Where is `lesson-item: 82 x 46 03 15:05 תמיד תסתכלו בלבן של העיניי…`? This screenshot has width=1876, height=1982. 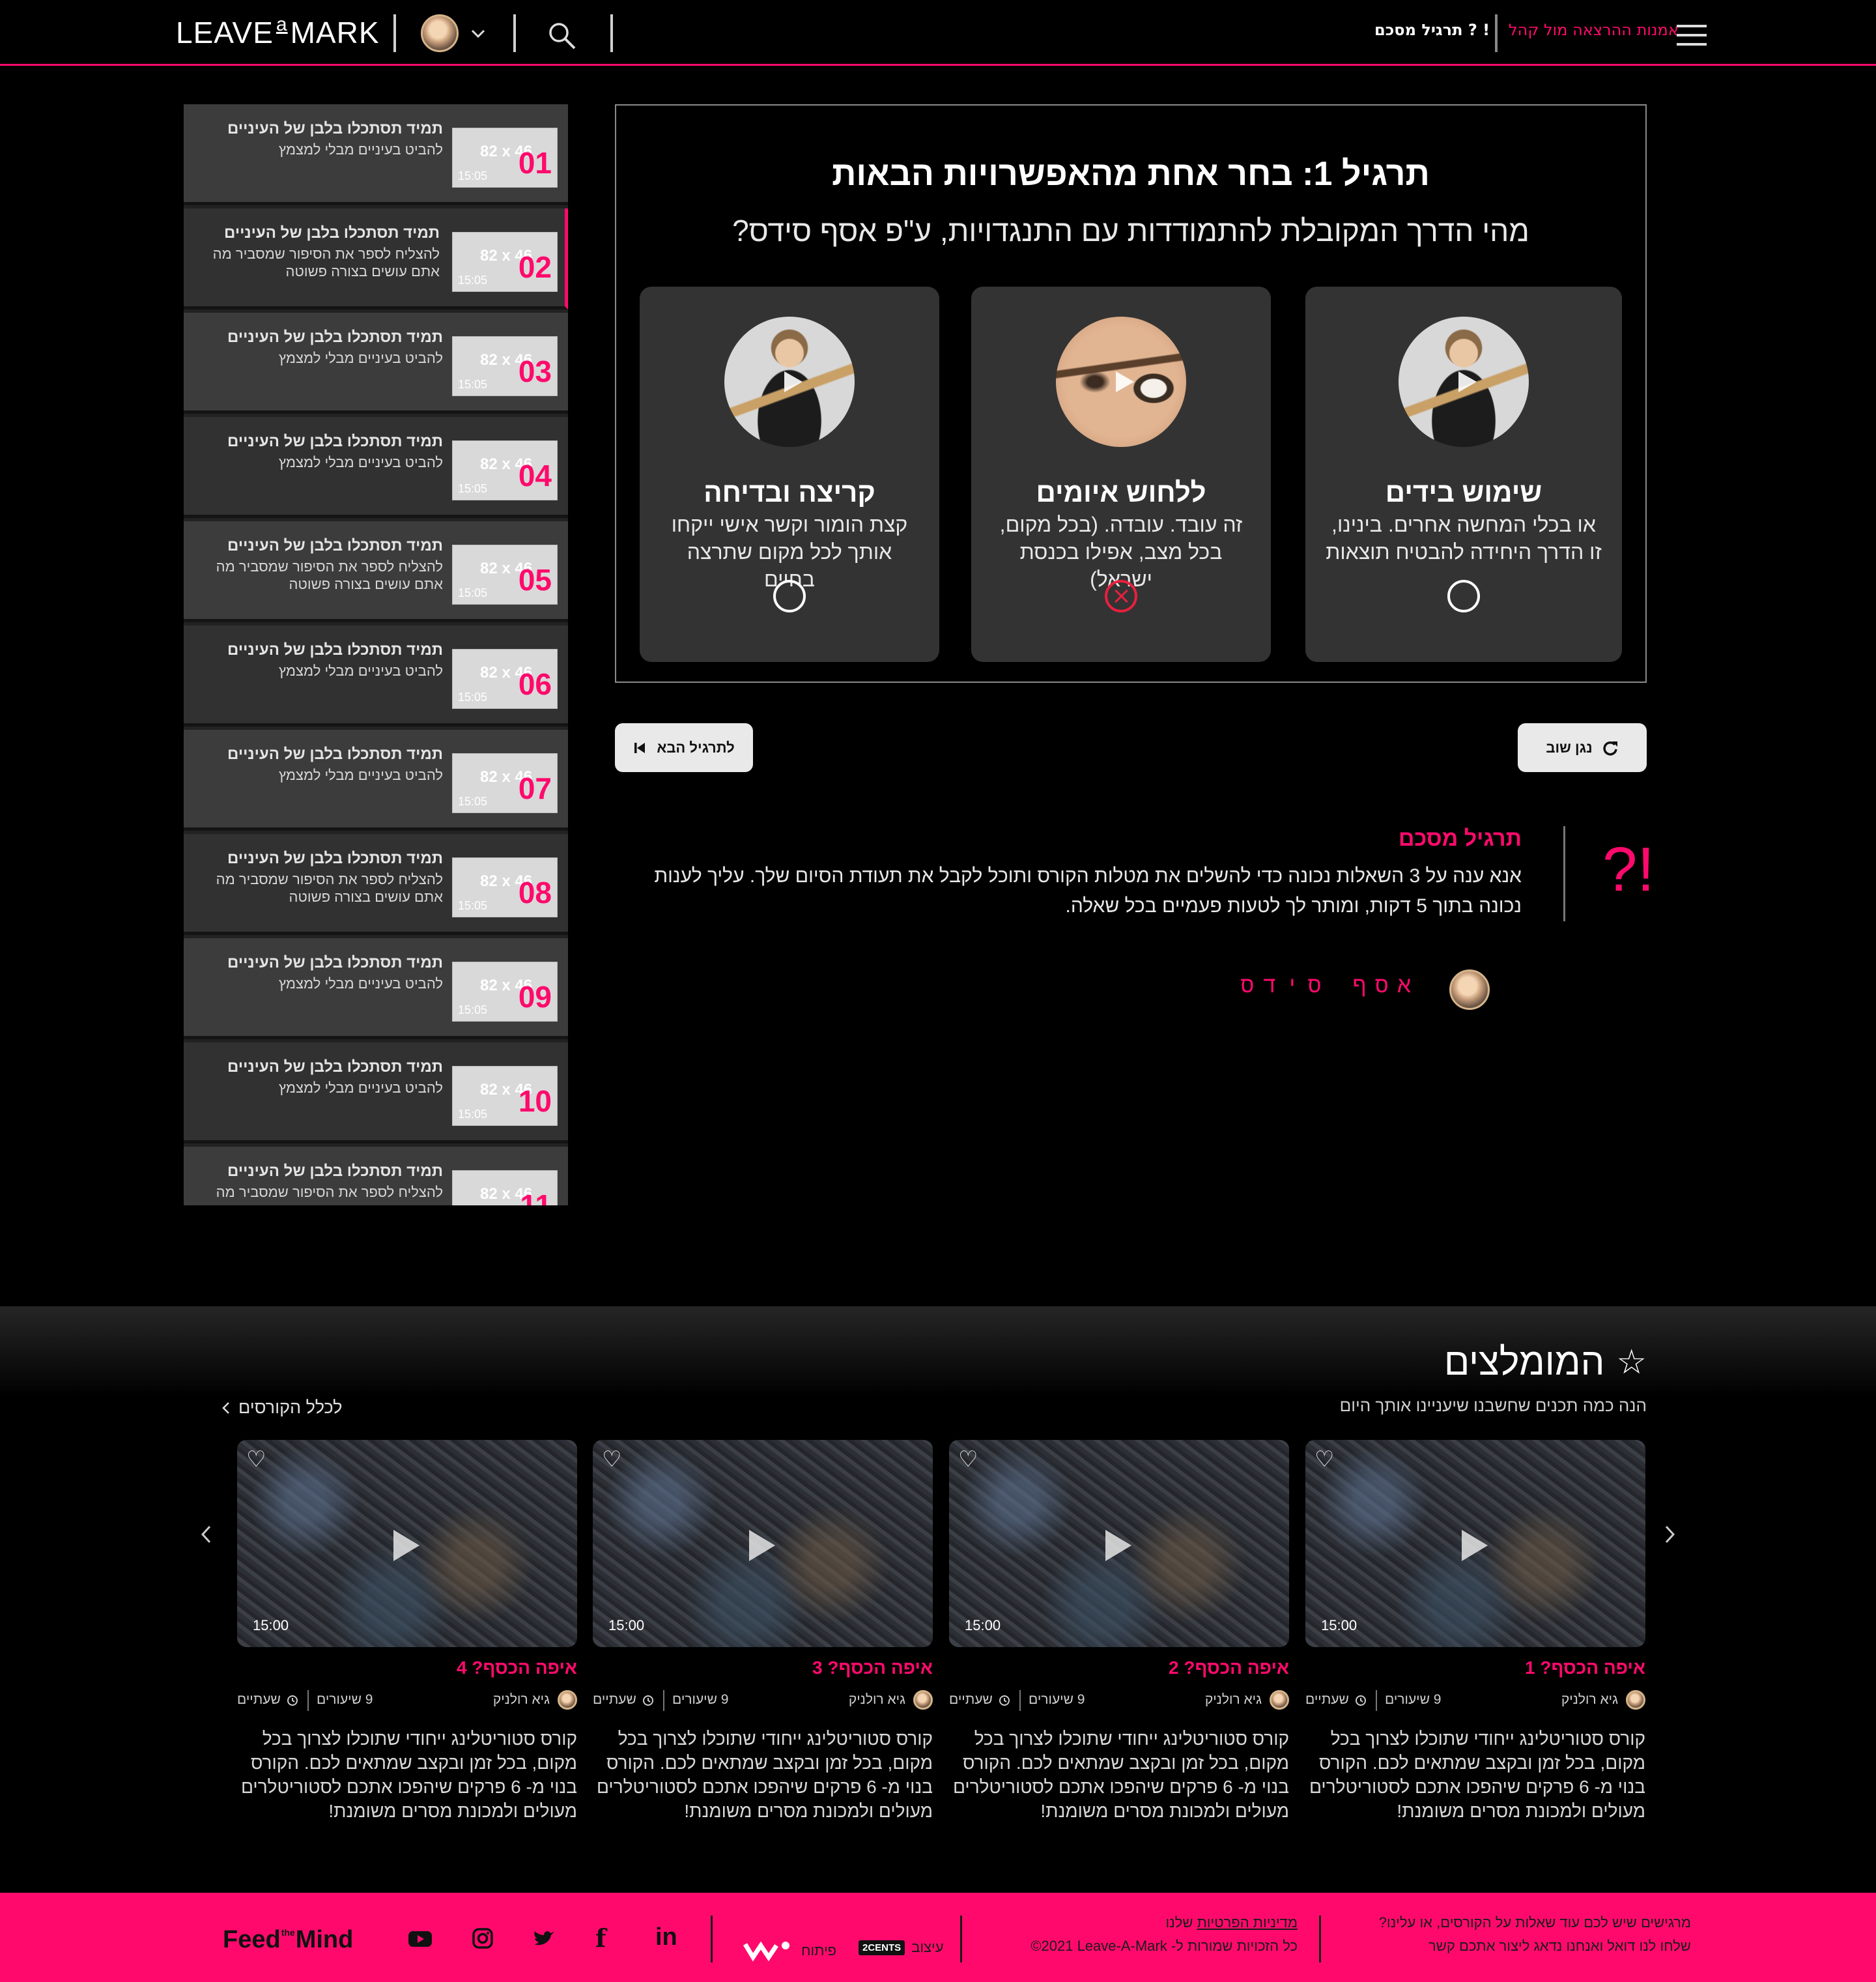 lesson-item: 82 x 46 03 15:05 תמיד תסתכלו בלבן של העיניי… is located at coordinates (376, 364).